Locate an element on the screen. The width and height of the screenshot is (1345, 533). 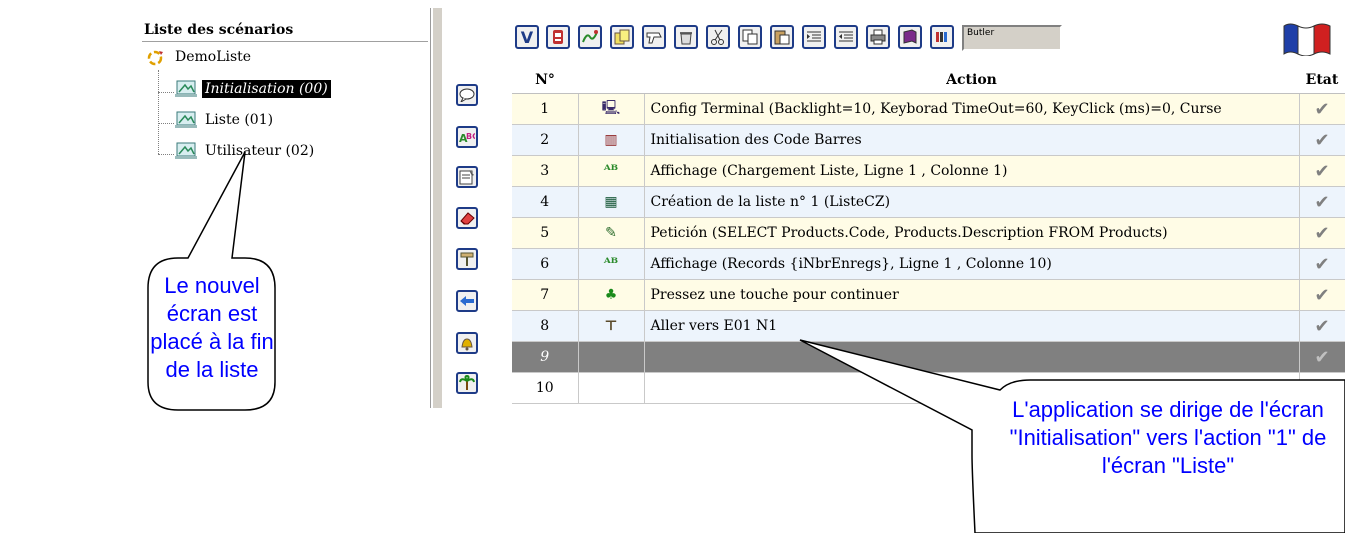
outdent-icon is located at coordinates (846, 37).